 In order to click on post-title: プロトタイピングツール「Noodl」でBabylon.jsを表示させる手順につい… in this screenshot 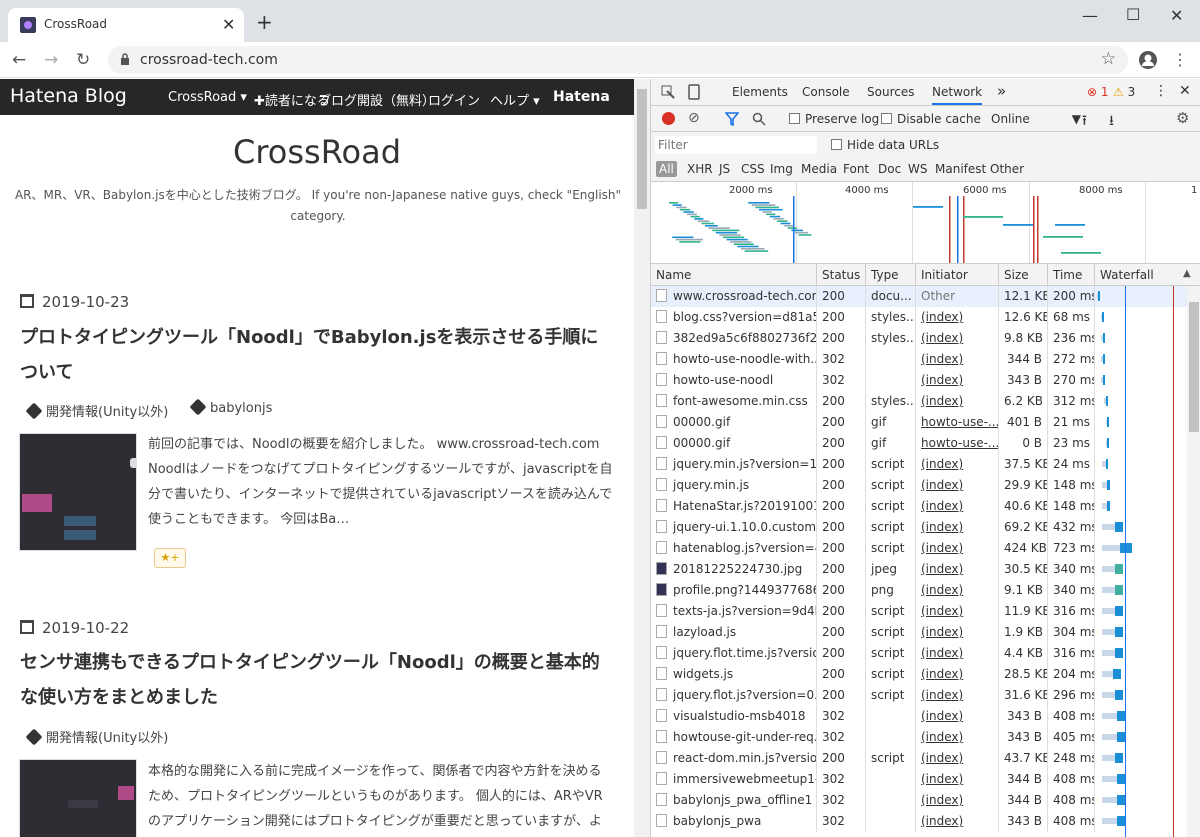, I will do `click(315, 355)`.